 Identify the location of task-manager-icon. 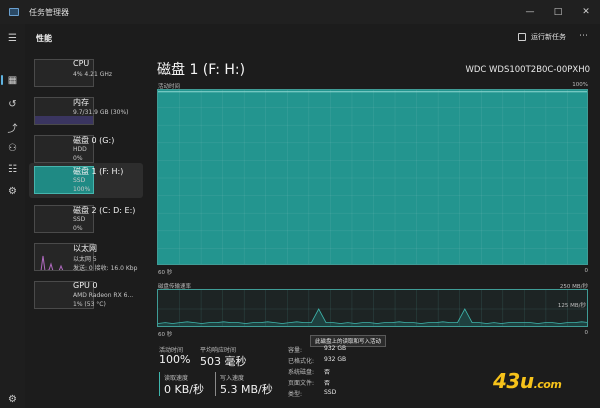
(14, 12).